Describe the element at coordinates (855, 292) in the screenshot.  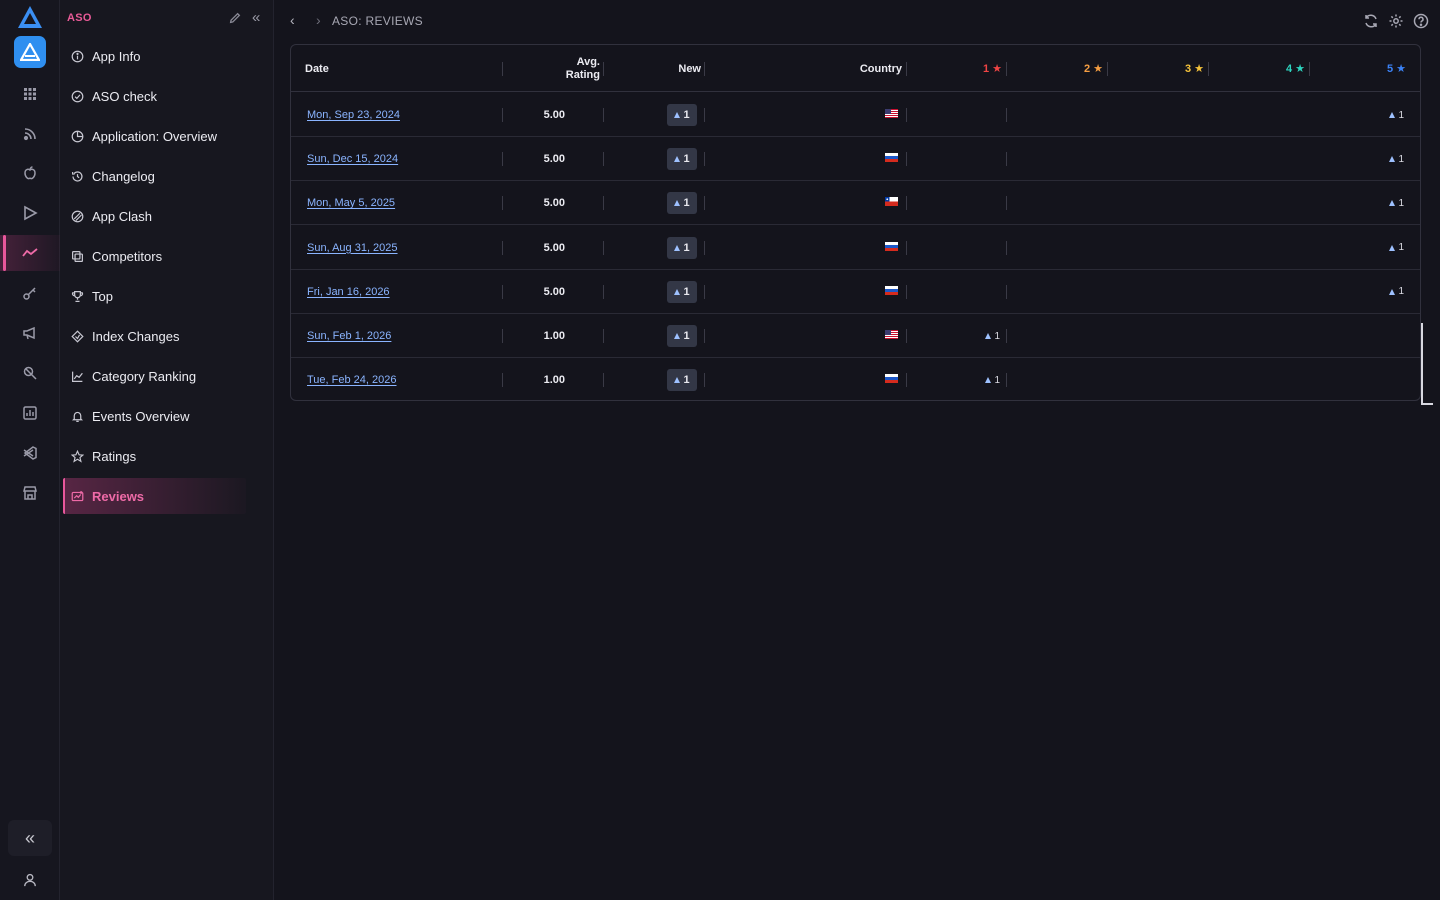
I see `table-row: Fri, Jan 16, 2026 5.00 1 1` at that location.